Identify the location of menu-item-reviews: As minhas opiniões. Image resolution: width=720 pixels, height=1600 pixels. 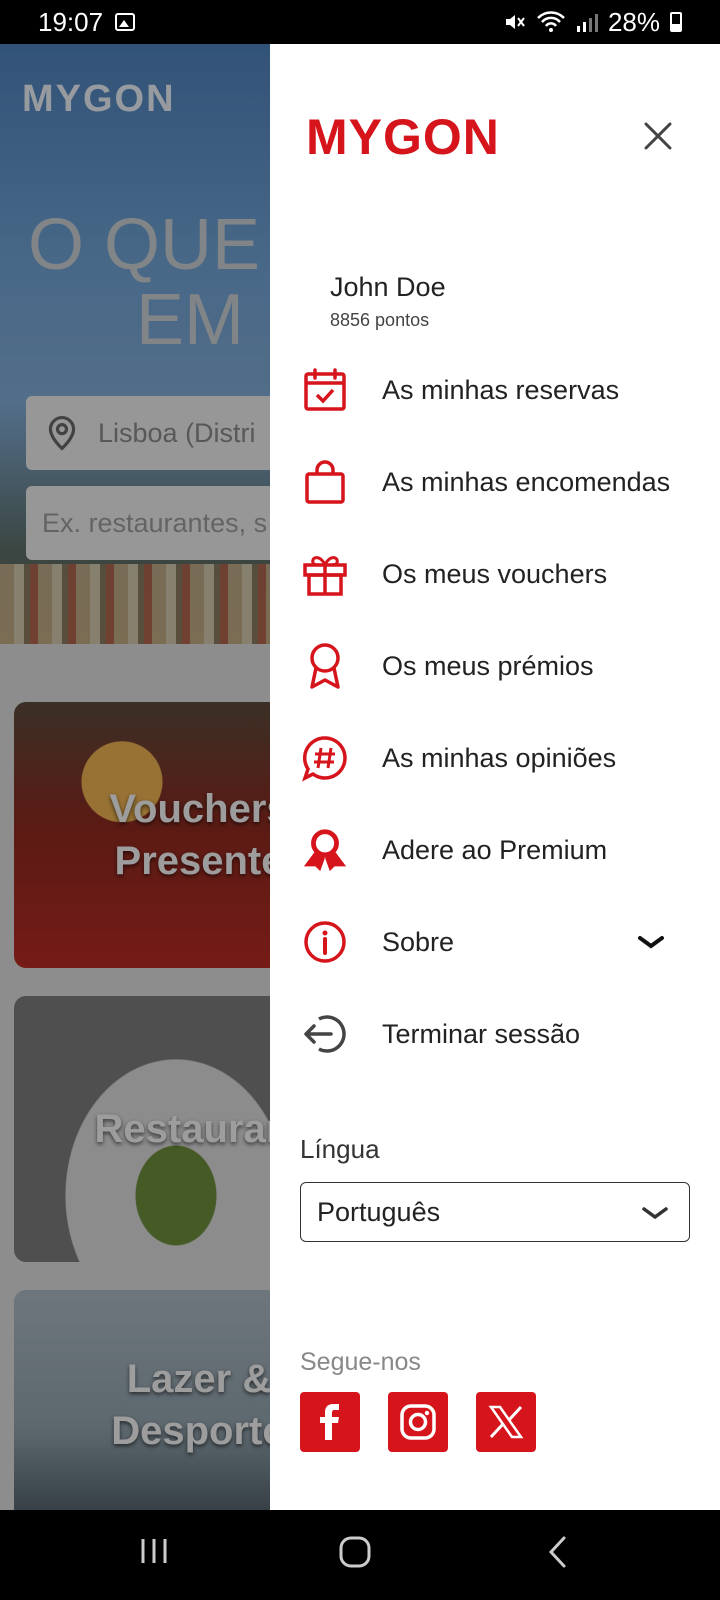
(495, 758).